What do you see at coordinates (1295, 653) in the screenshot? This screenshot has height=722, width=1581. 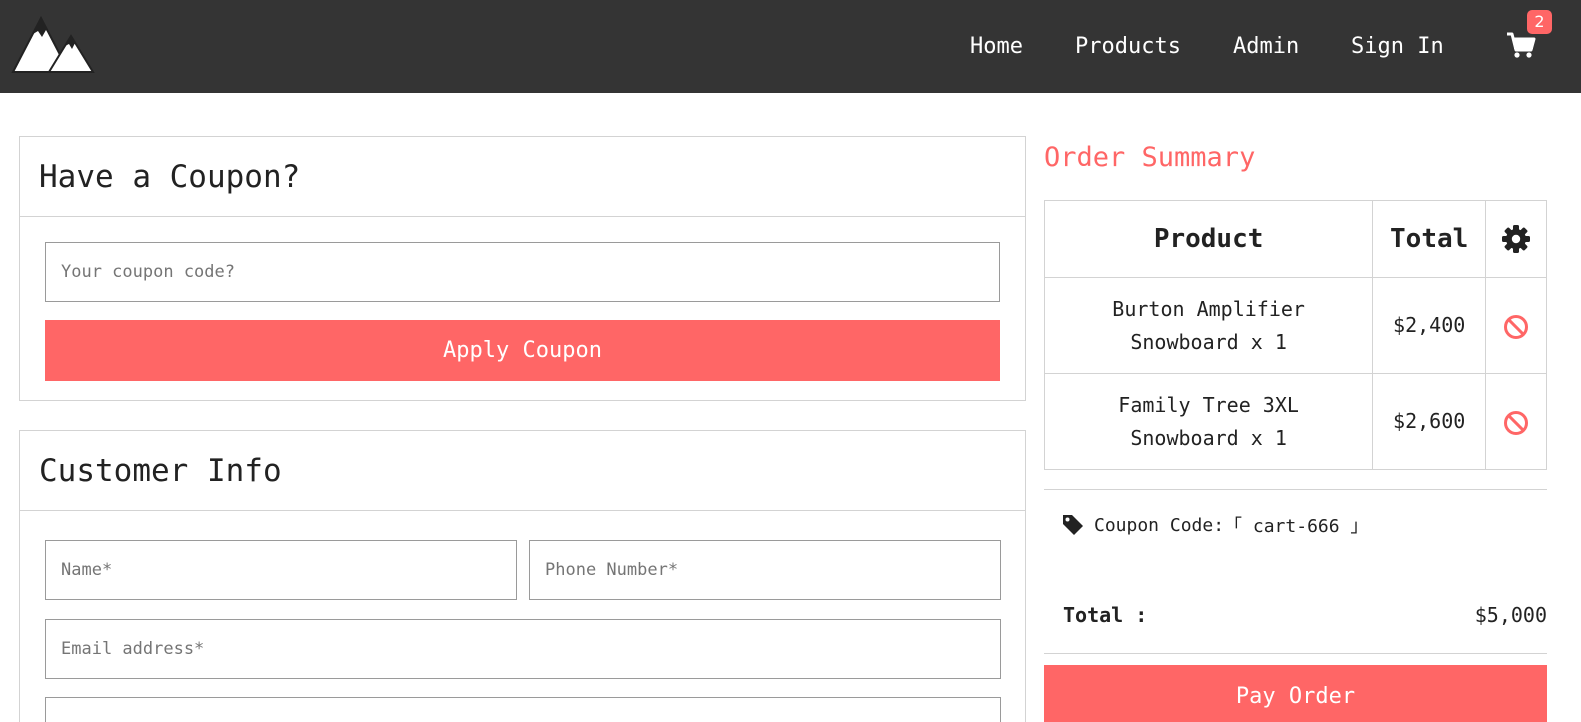 I see `total-divider` at bounding box center [1295, 653].